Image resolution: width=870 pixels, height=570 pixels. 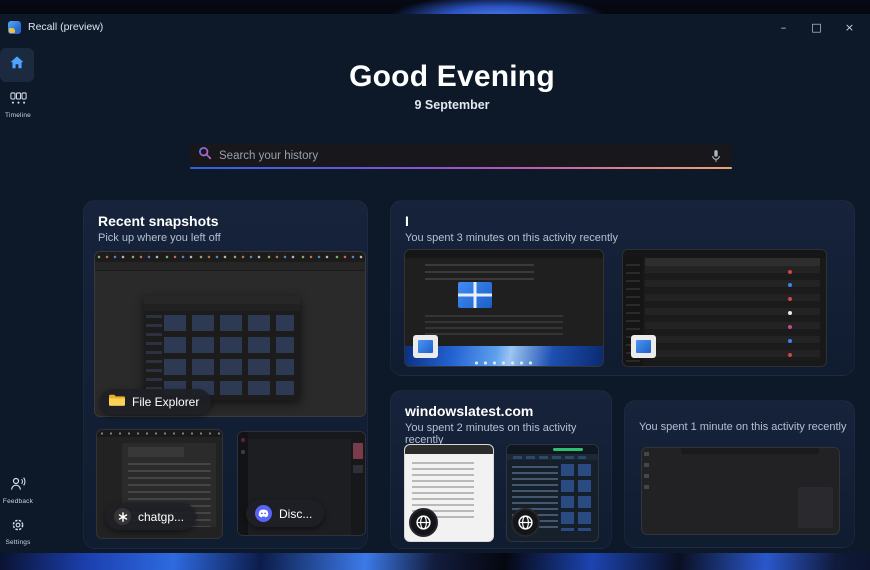 I want to click on settings-label: Settings, so click(x=18, y=542).